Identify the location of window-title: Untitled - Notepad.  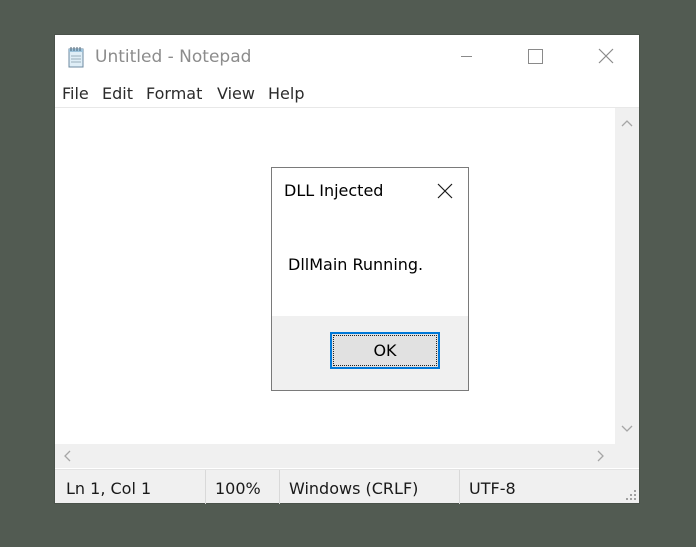
(173, 57).